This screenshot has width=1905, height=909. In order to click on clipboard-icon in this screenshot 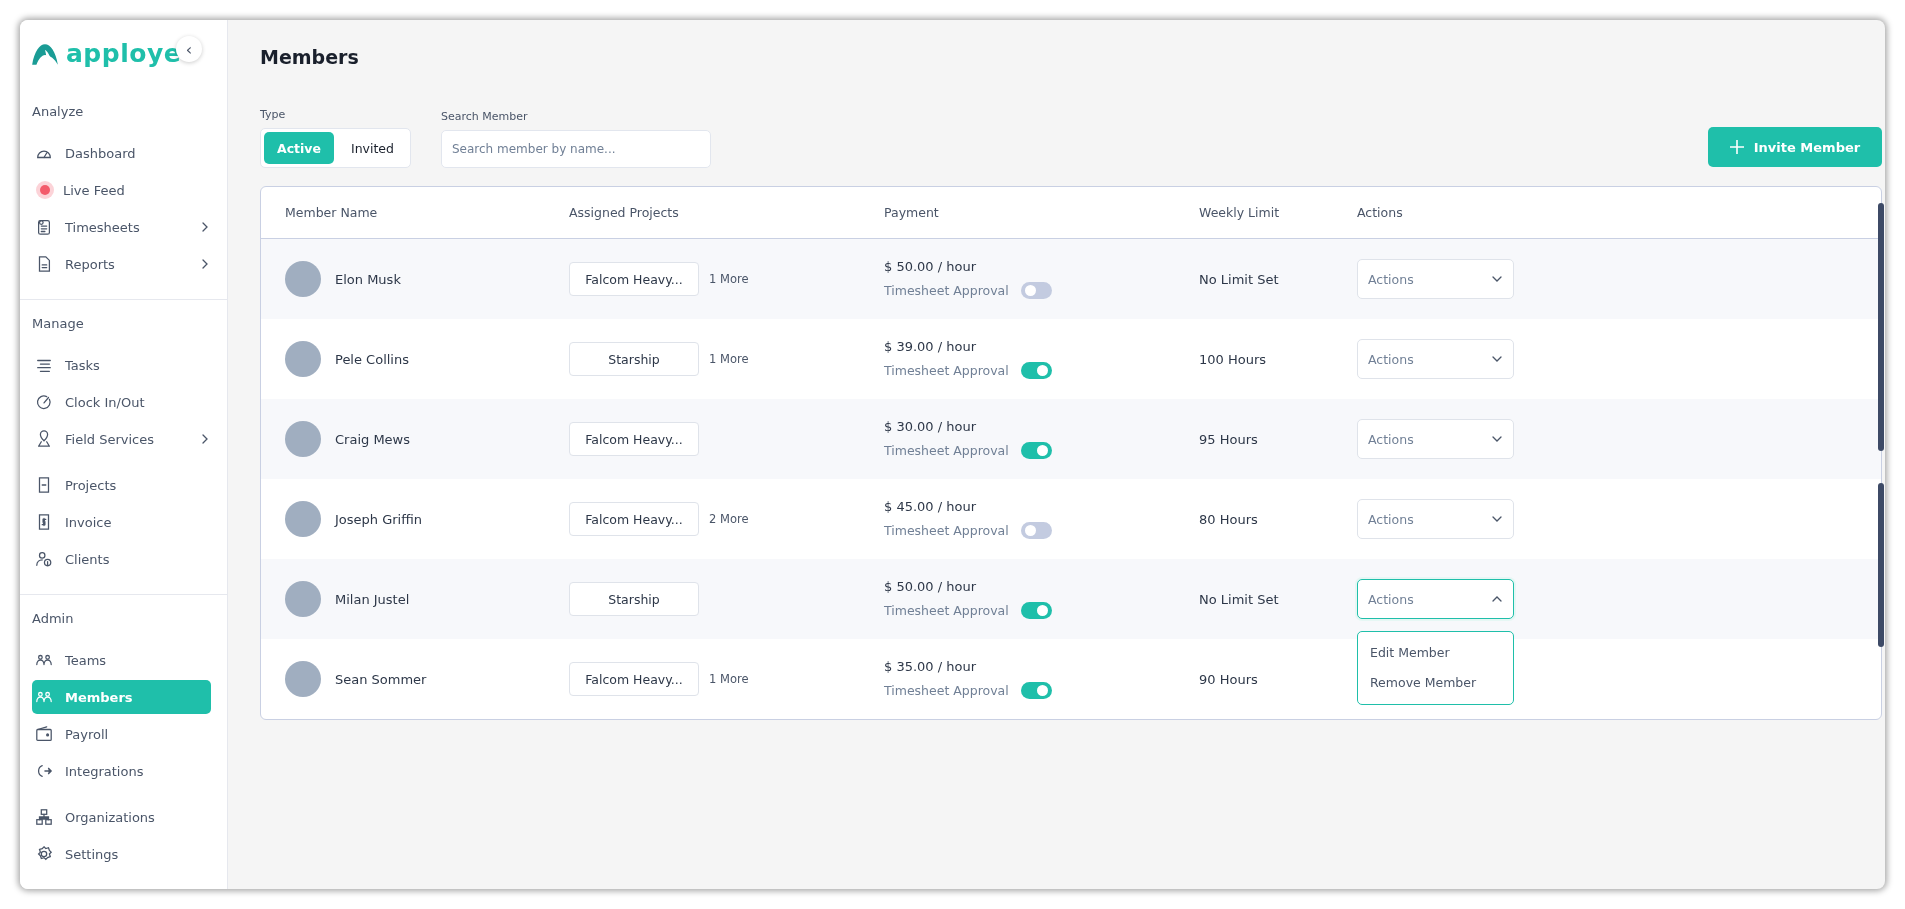, I will do `click(44, 227)`.